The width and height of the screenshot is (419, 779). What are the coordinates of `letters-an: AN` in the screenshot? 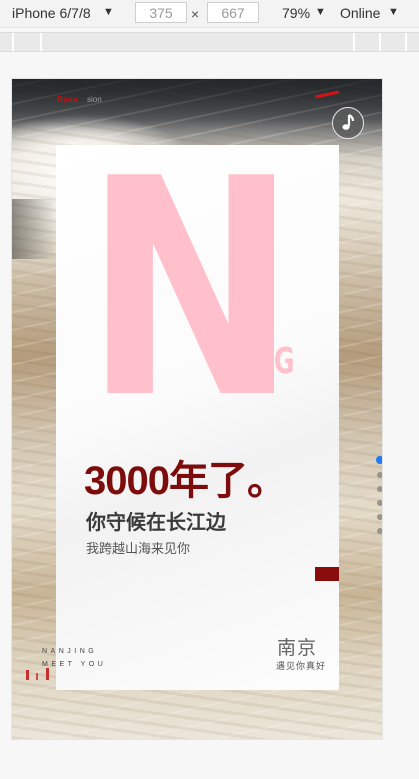 It's located at (254, 321).